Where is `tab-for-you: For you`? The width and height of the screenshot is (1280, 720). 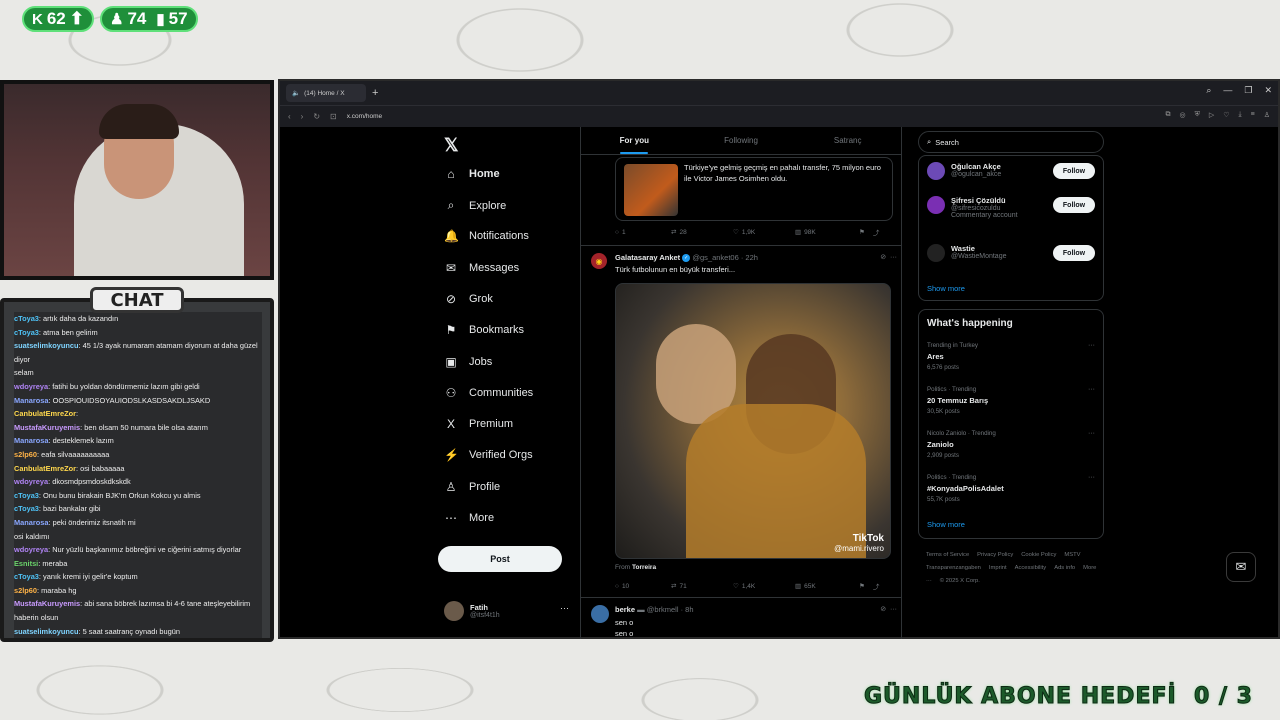
tab-for-you: For you is located at coordinates (634, 140).